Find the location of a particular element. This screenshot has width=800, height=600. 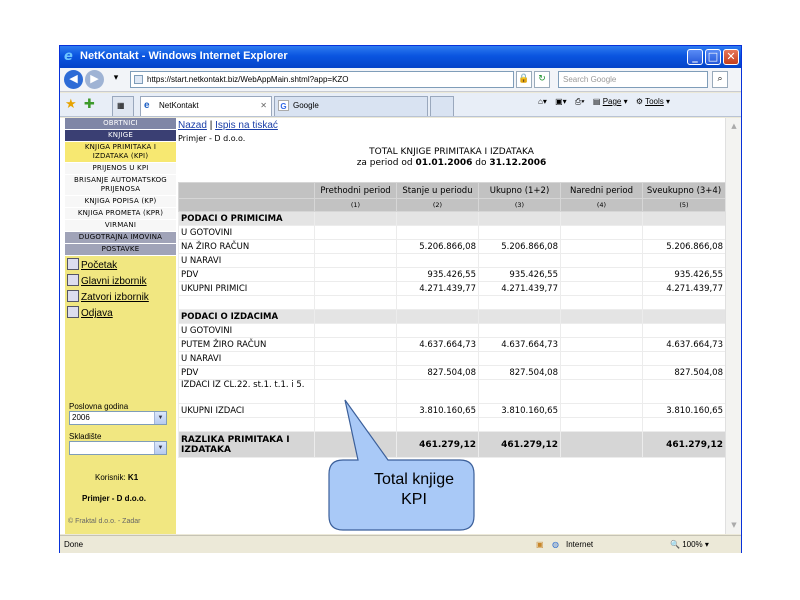

value-cell: 4.637.664,73 is located at coordinates (437, 344).